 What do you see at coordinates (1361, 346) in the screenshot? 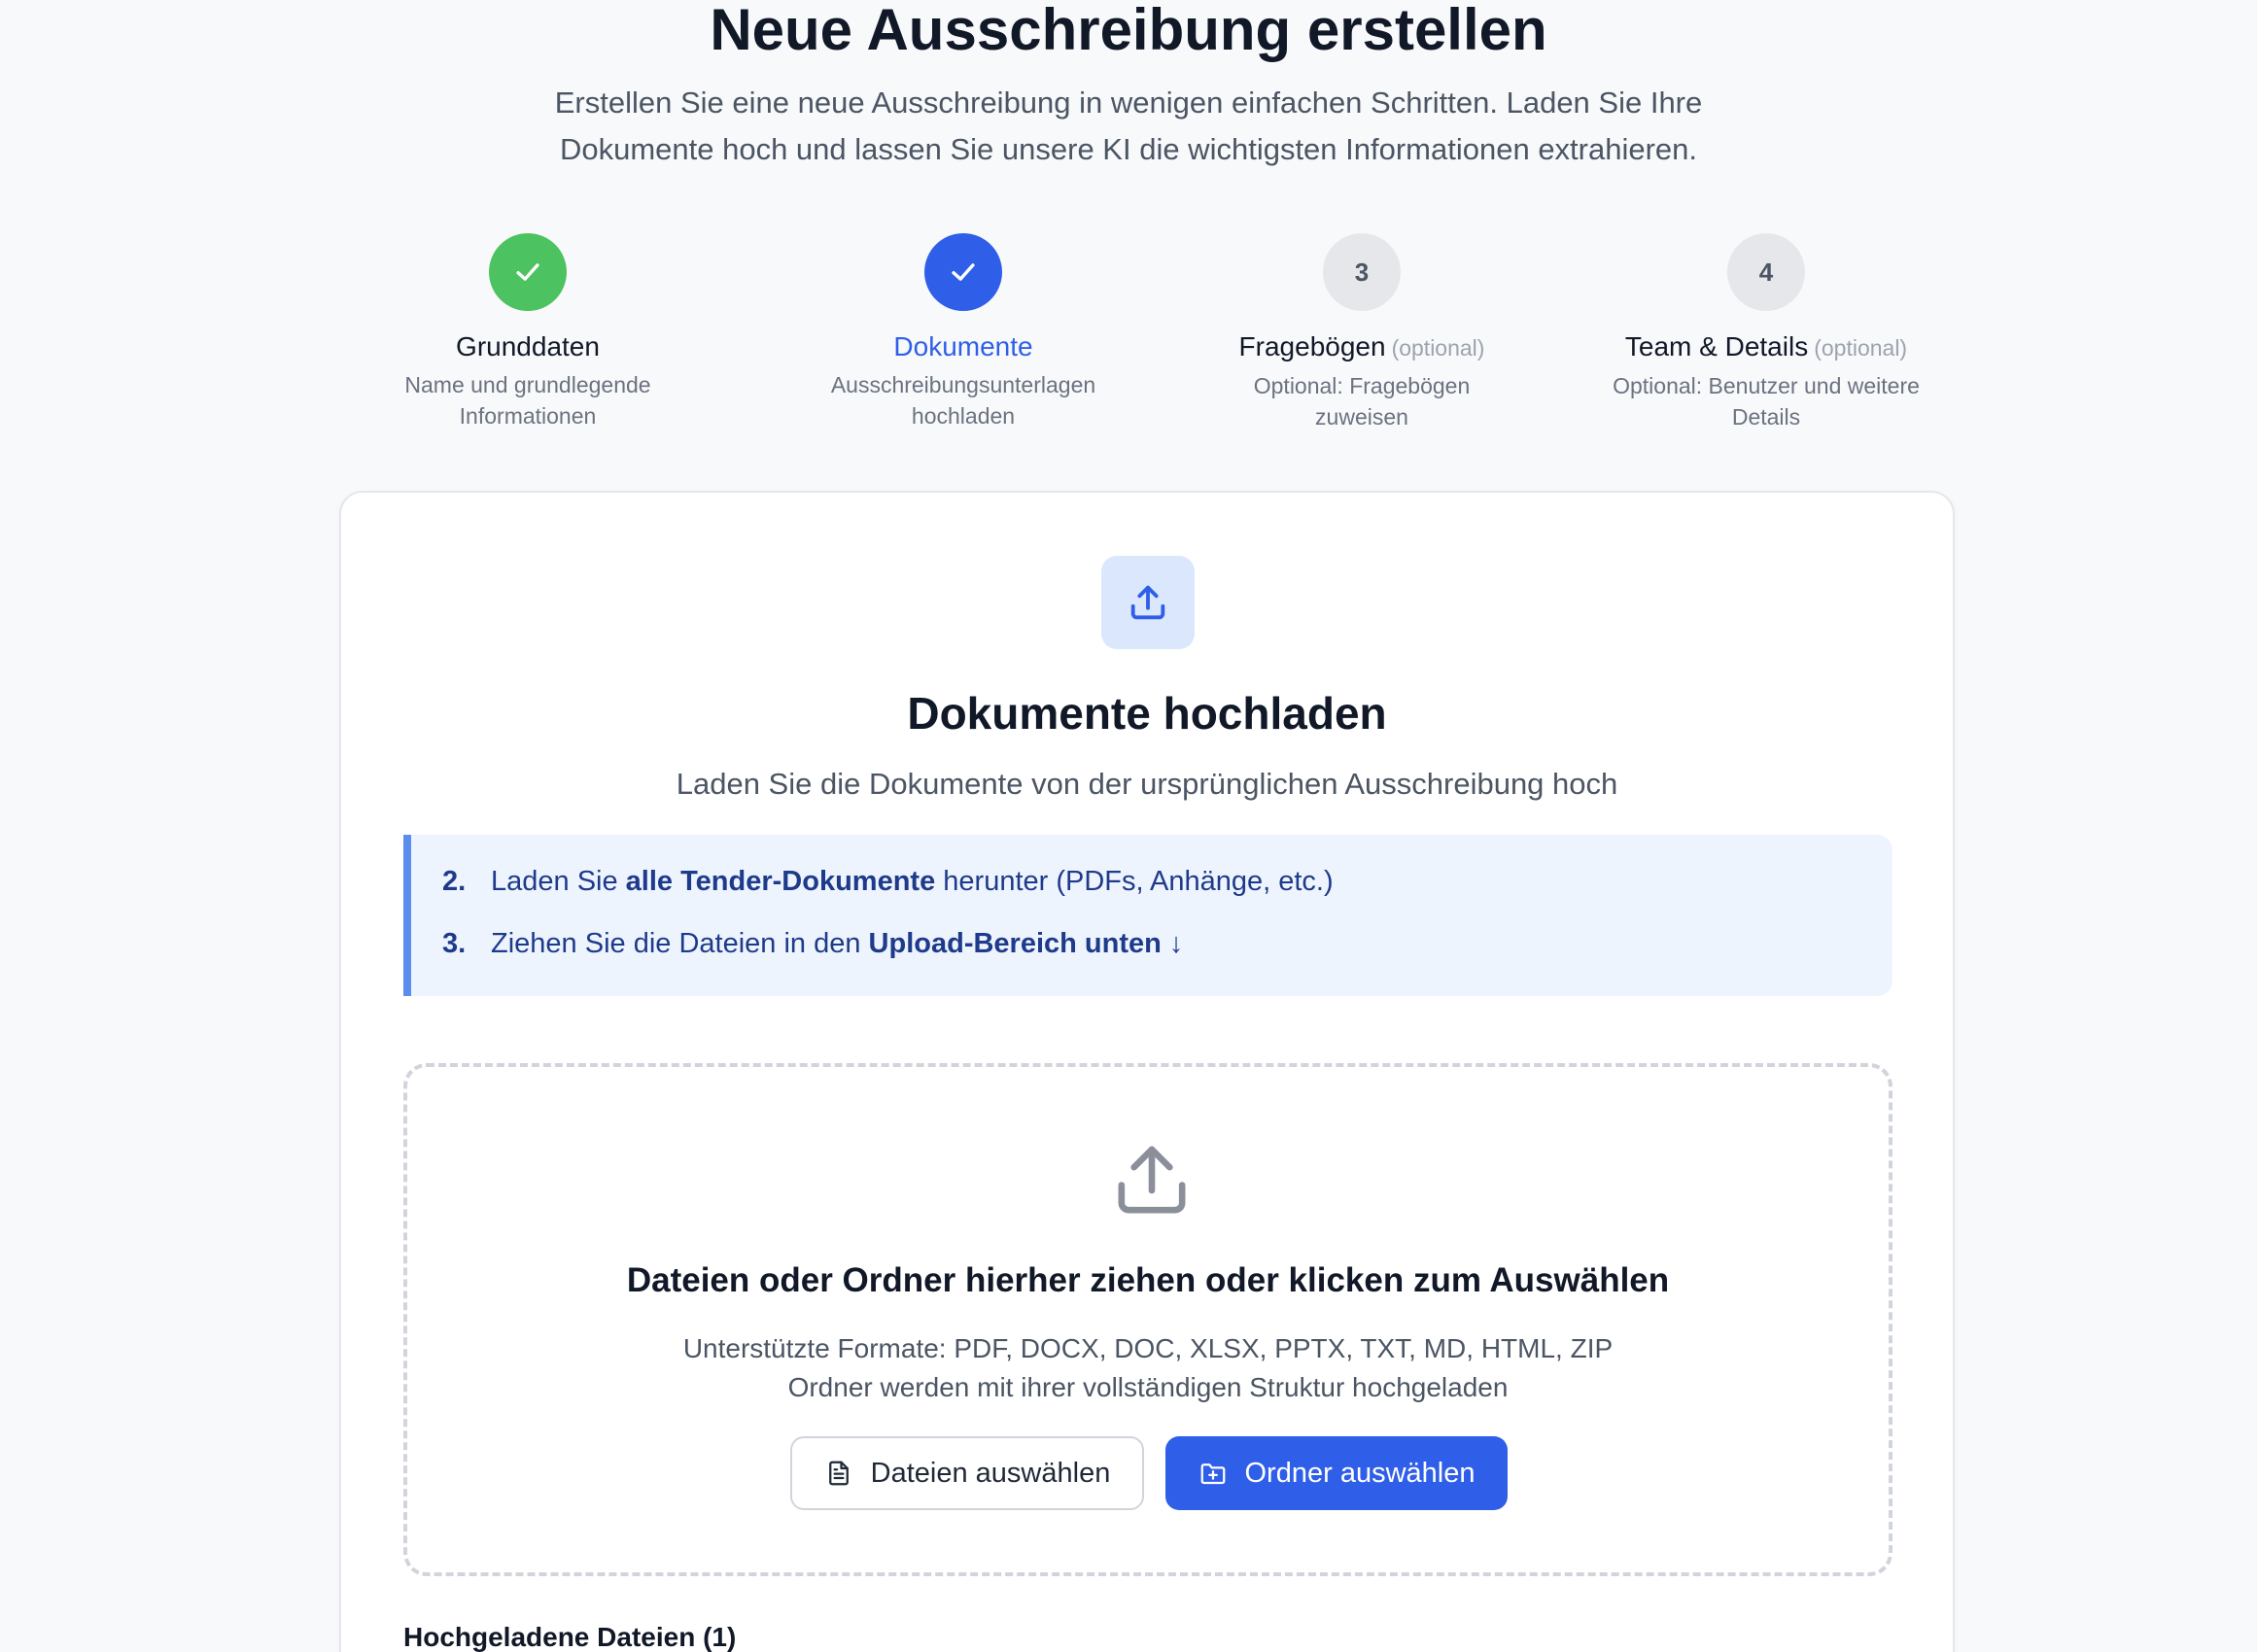
I see `step-title: Fragebögen (optional)` at bounding box center [1361, 346].